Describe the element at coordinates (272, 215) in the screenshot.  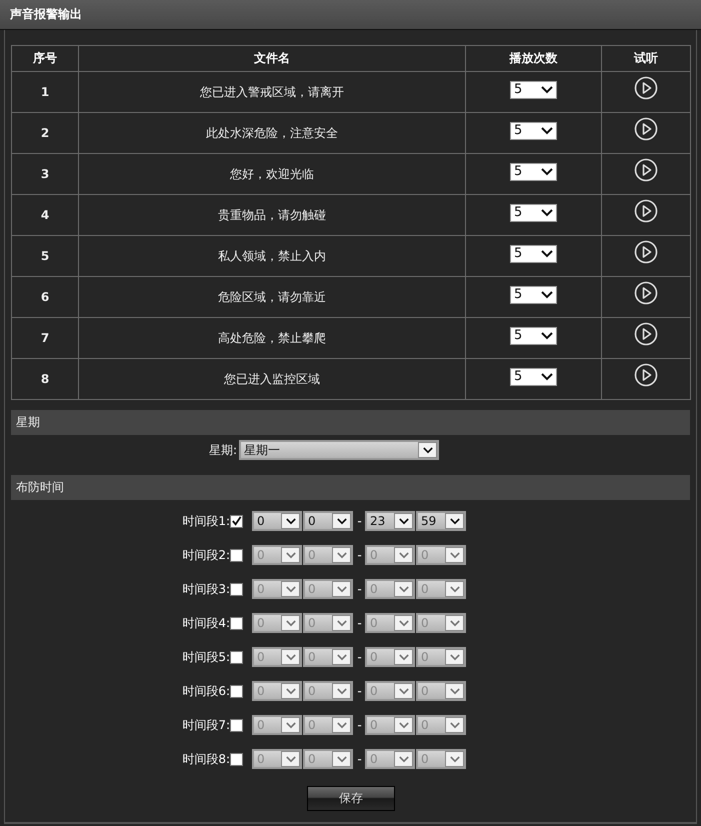
I see `table-cell: 贵重物品，请勿触碰` at that location.